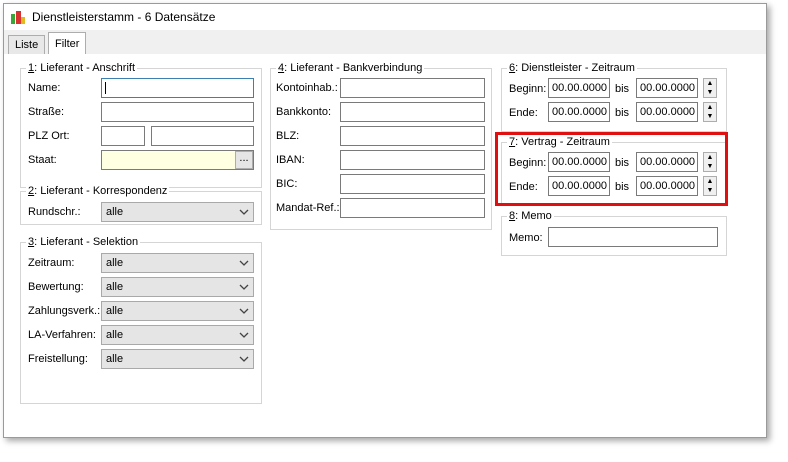  What do you see at coordinates (51, 263) in the screenshot?
I see `zeitraum-label: Zeitraum:` at bounding box center [51, 263].